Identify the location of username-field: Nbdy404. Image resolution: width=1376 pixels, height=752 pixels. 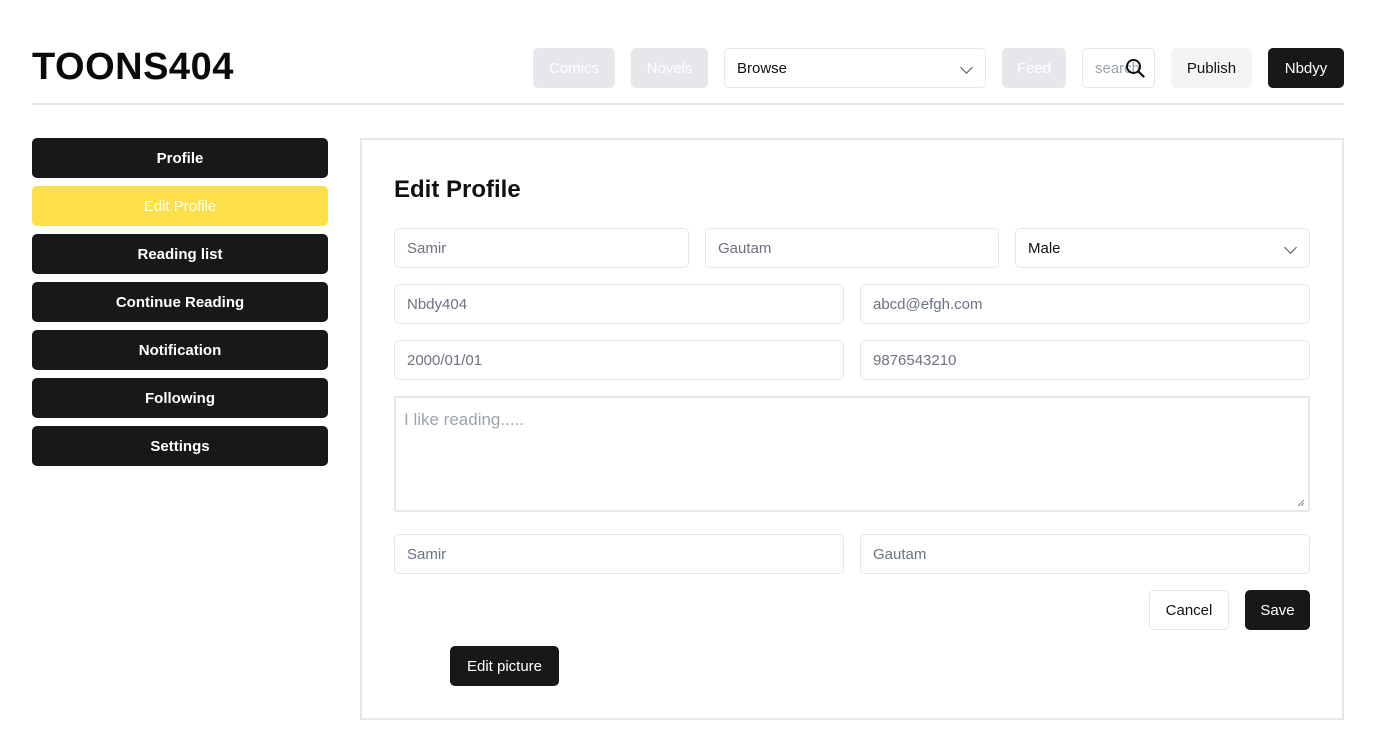
(619, 304).